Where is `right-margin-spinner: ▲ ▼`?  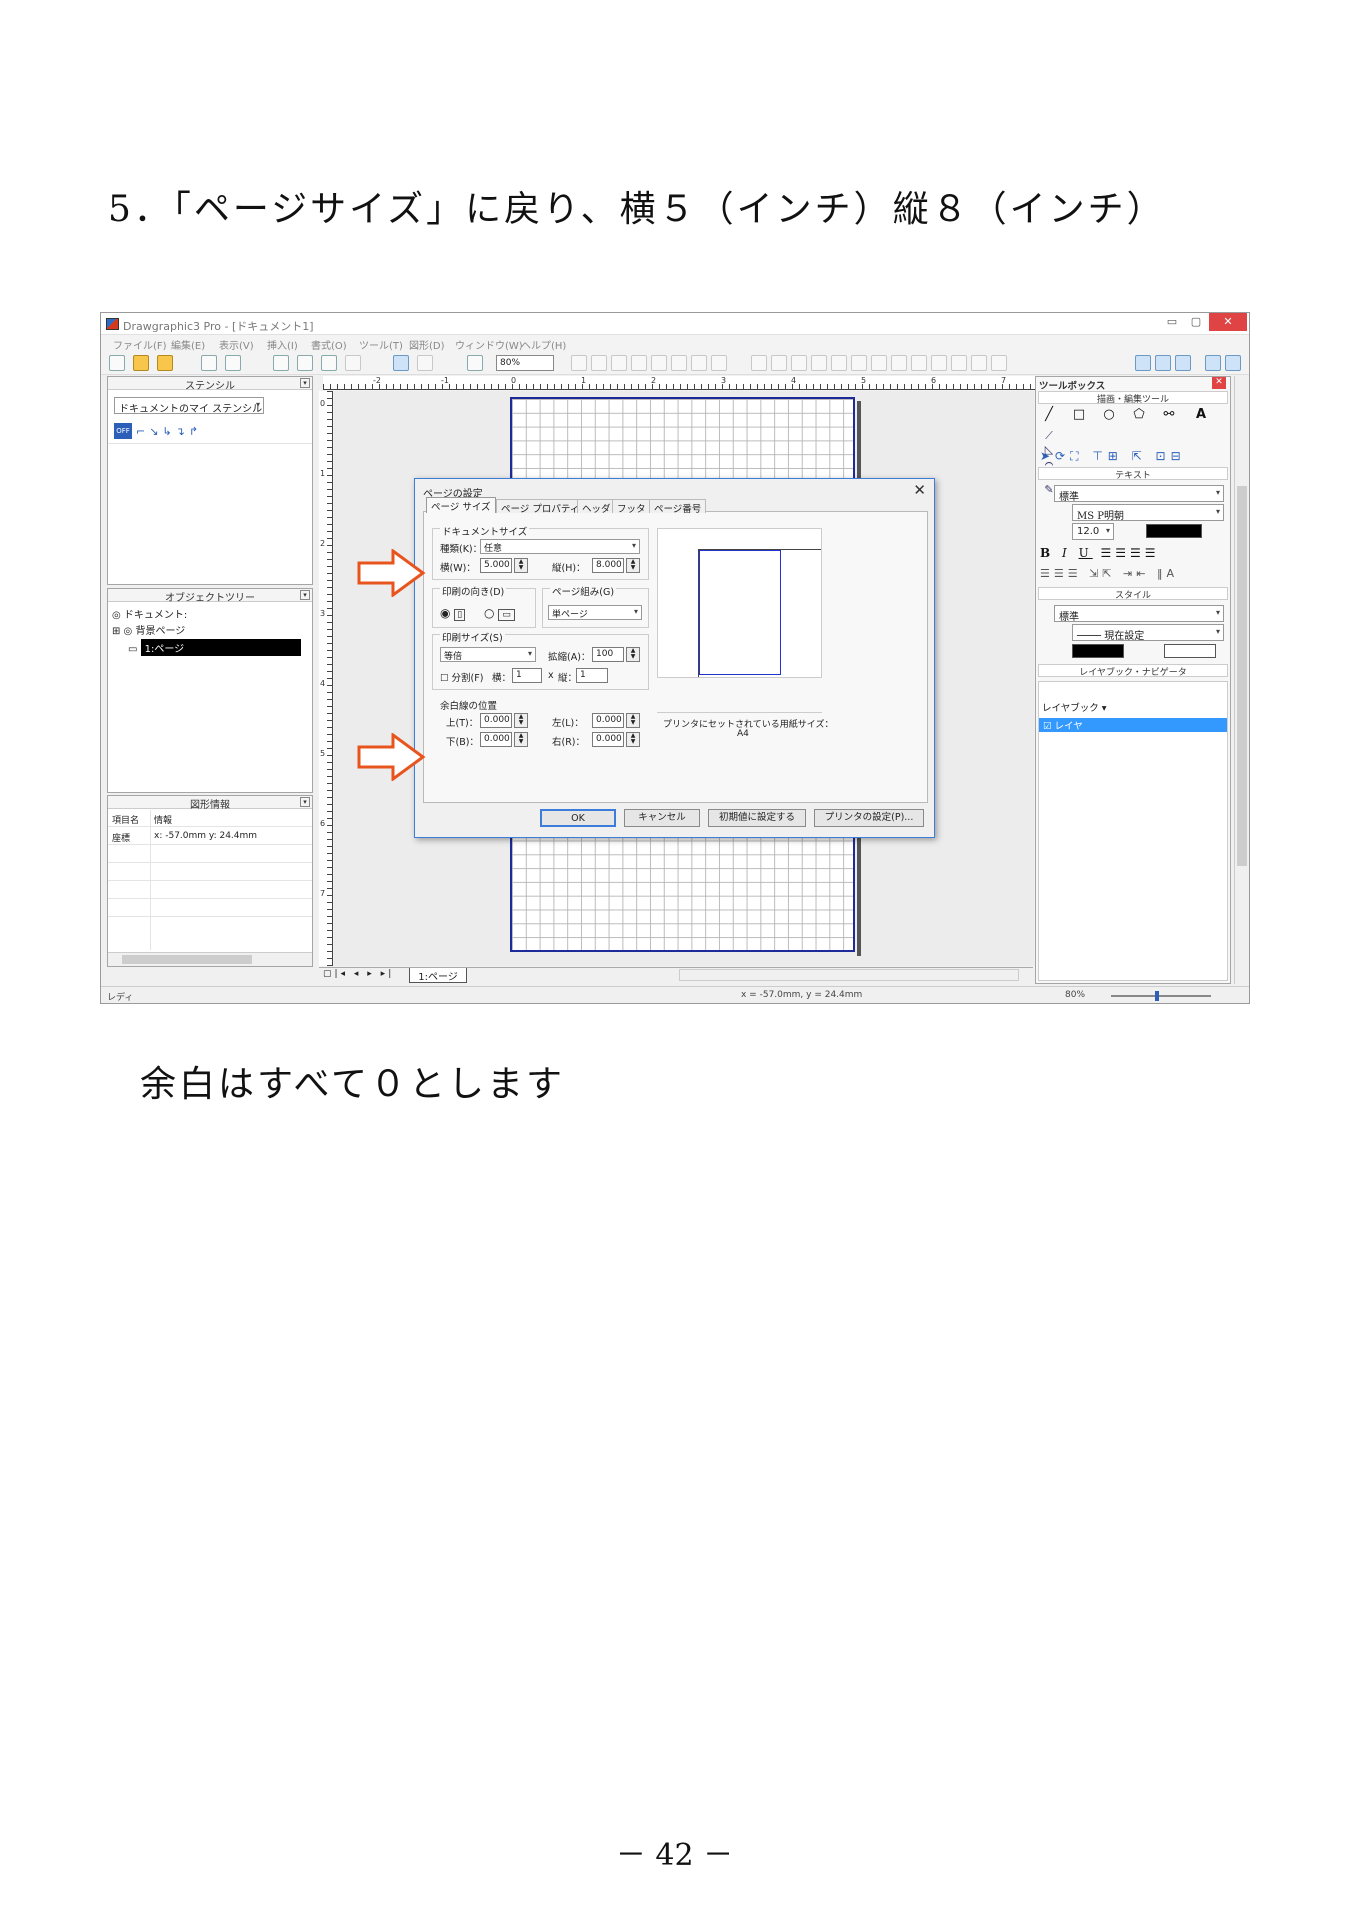
right-margin-spinner: ▲ ▼ is located at coordinates (633, 739).